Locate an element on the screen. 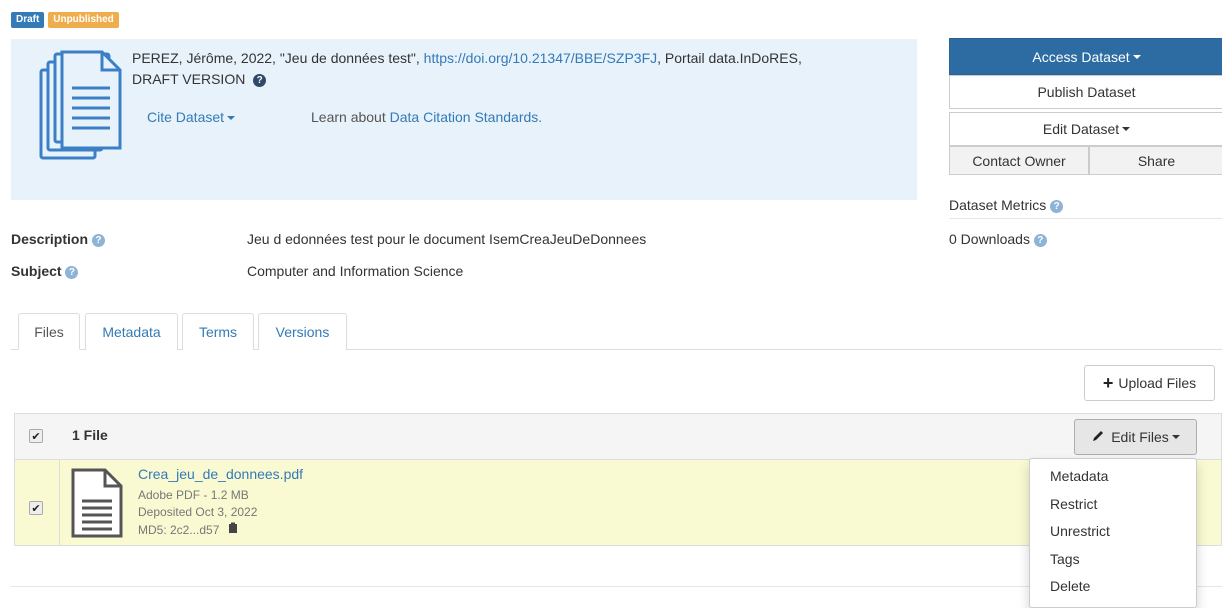 The image size is (1222, 608). file-deposited: Deposited Oct 3, 2022 is located at coordinates (198, 512).